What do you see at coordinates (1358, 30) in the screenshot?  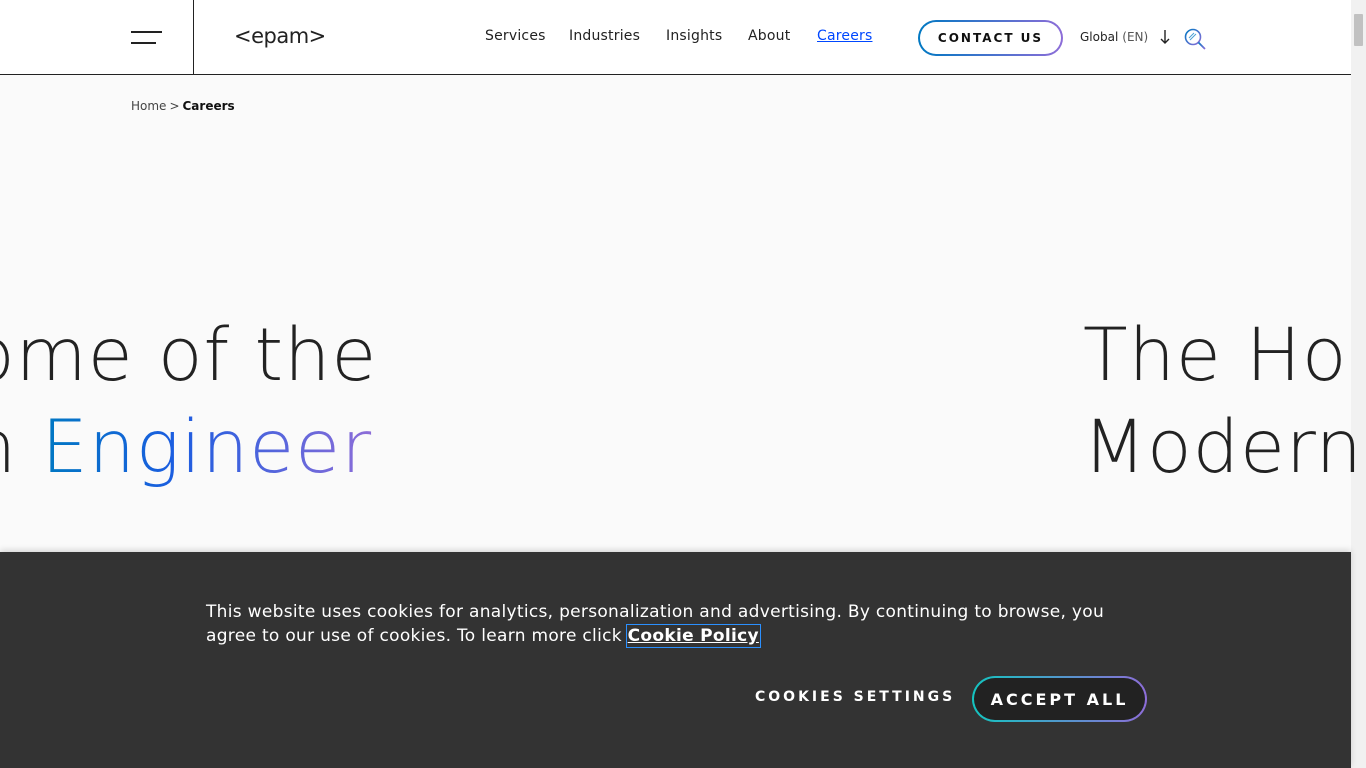 I see `scrollbar-thumb` at bounding box center [1358, 30].